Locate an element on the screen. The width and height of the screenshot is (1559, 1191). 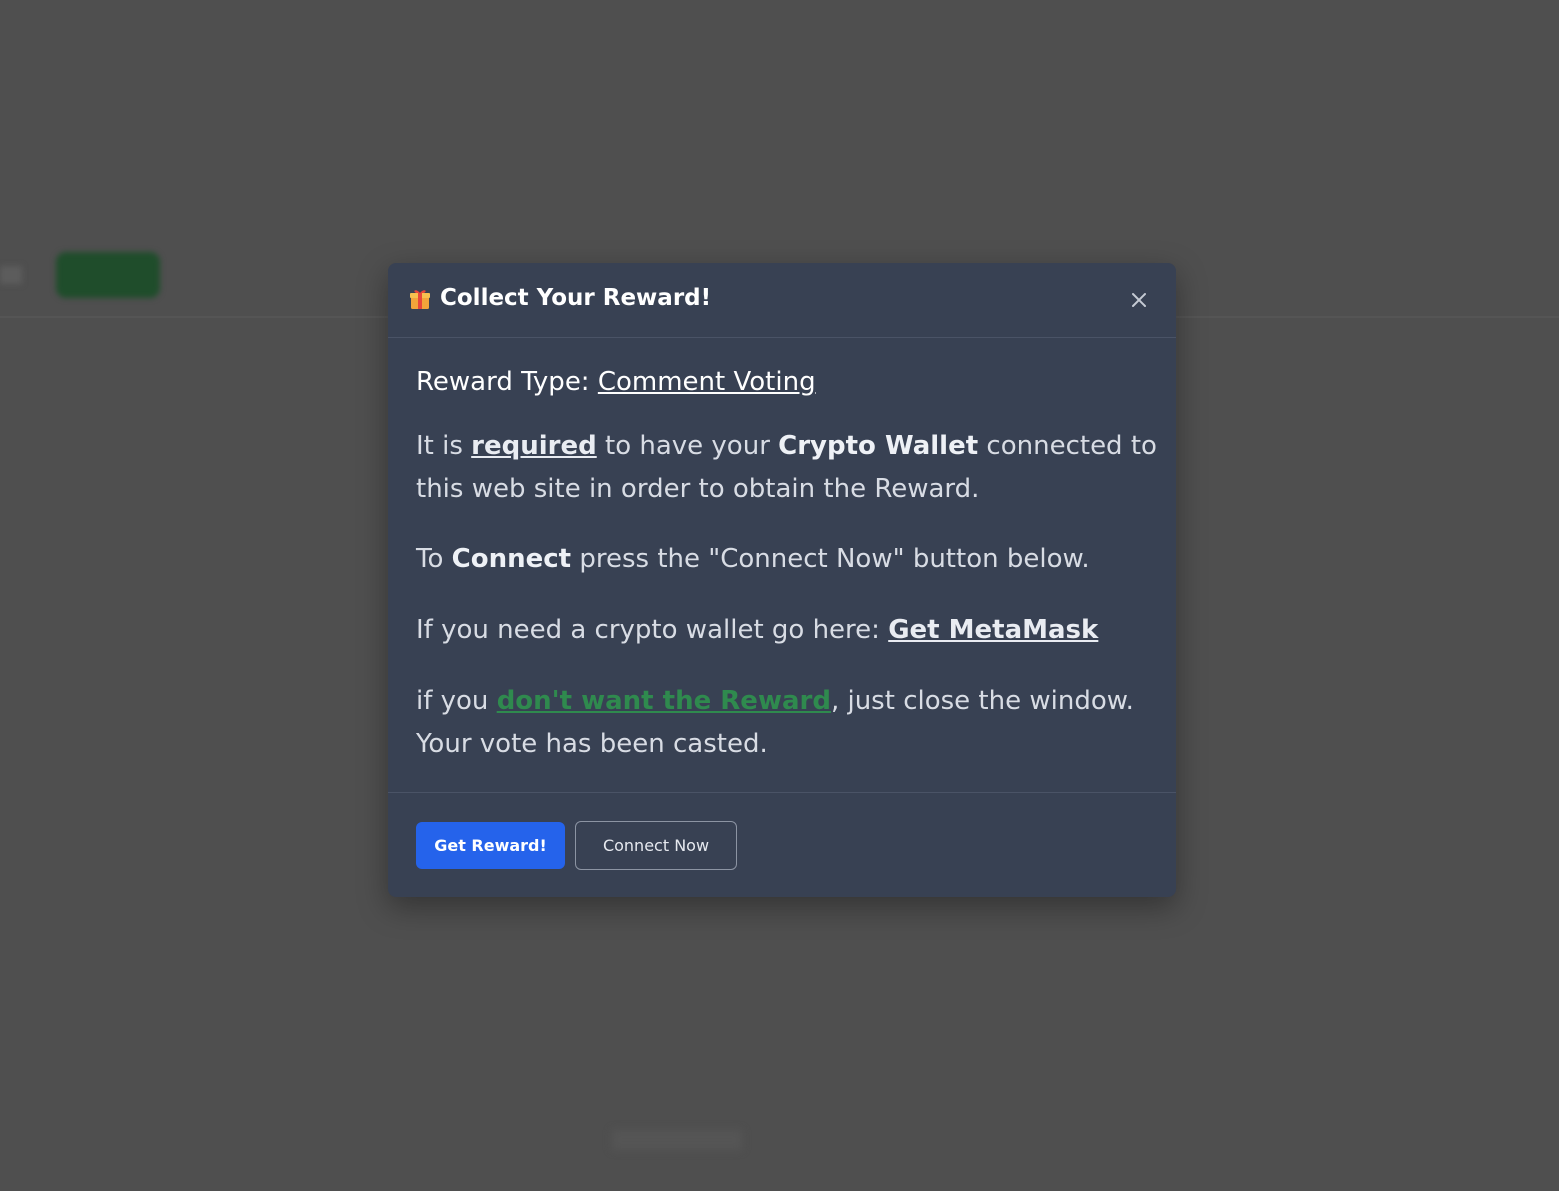
requirement-mid: to have your is located at coordinates (687, 446).